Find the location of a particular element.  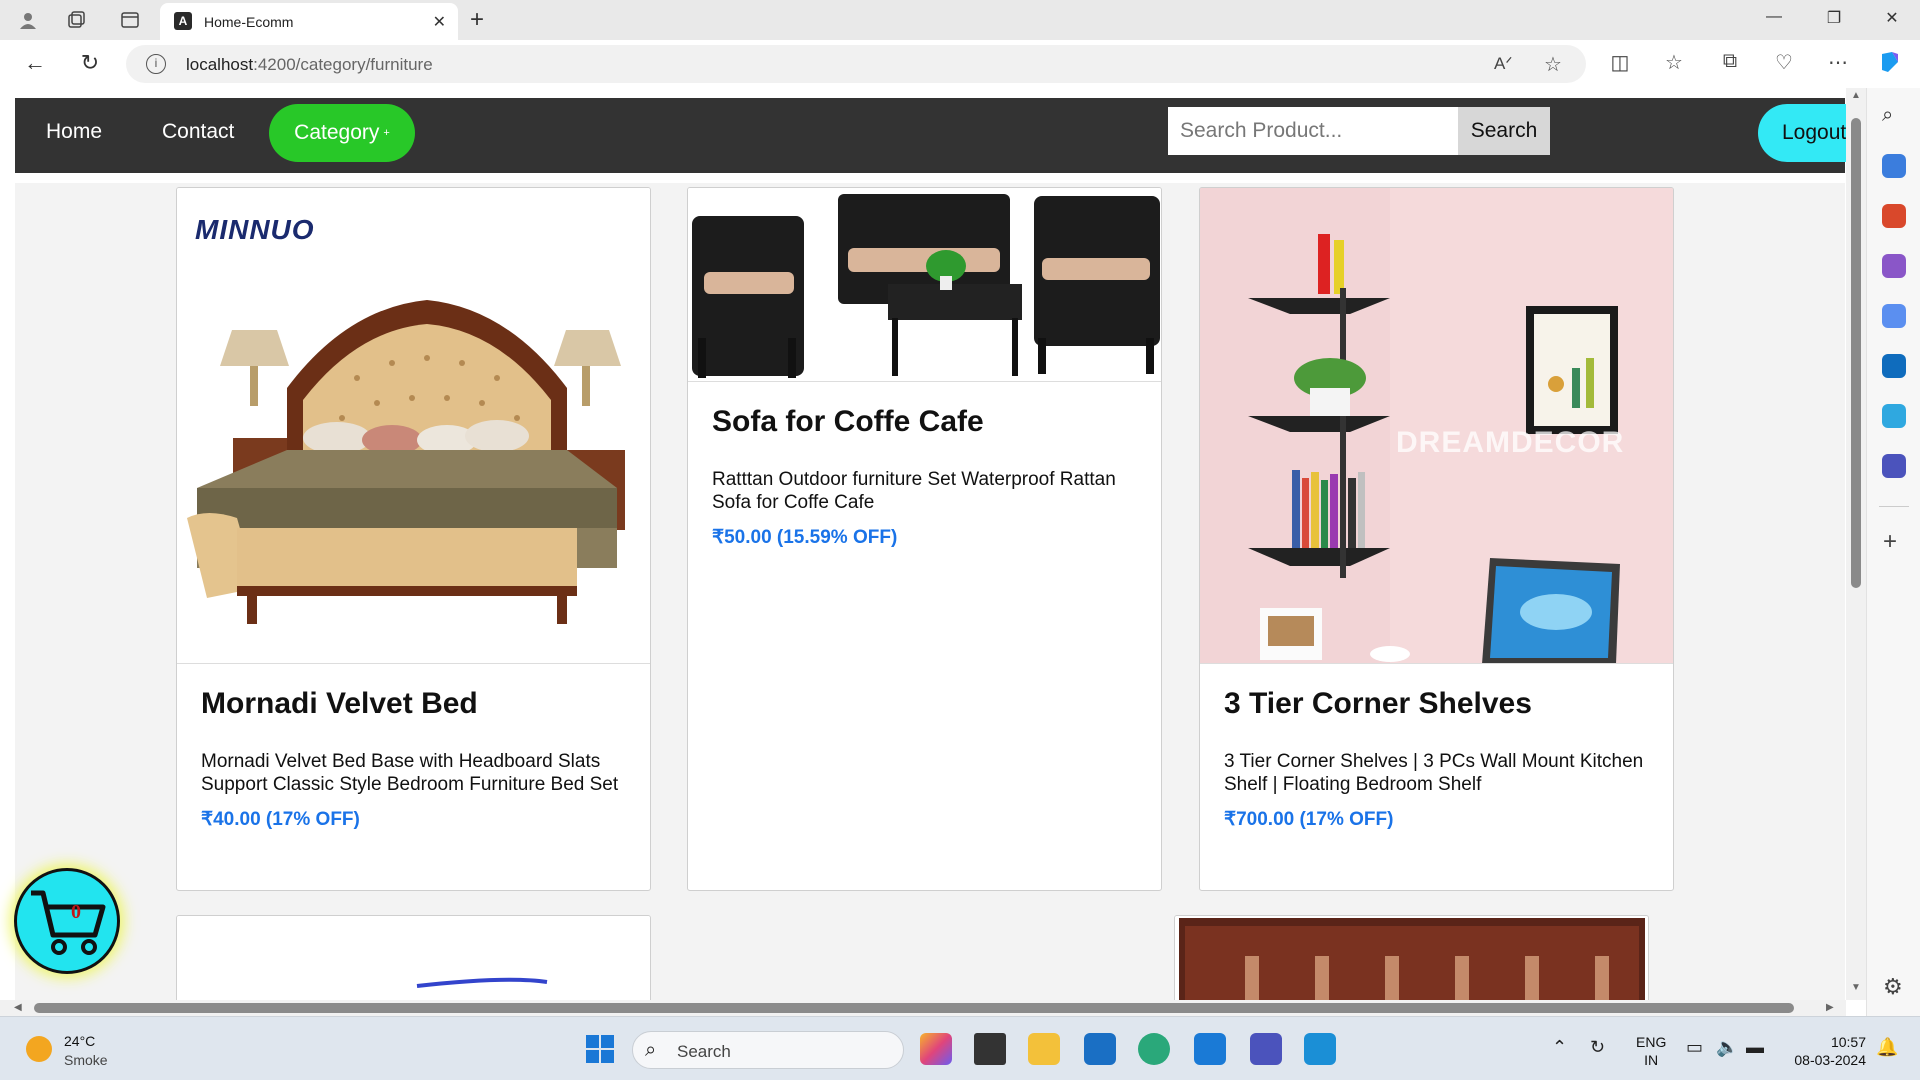

sidebar-outlook-icon is located at coordinates (1894, 366).